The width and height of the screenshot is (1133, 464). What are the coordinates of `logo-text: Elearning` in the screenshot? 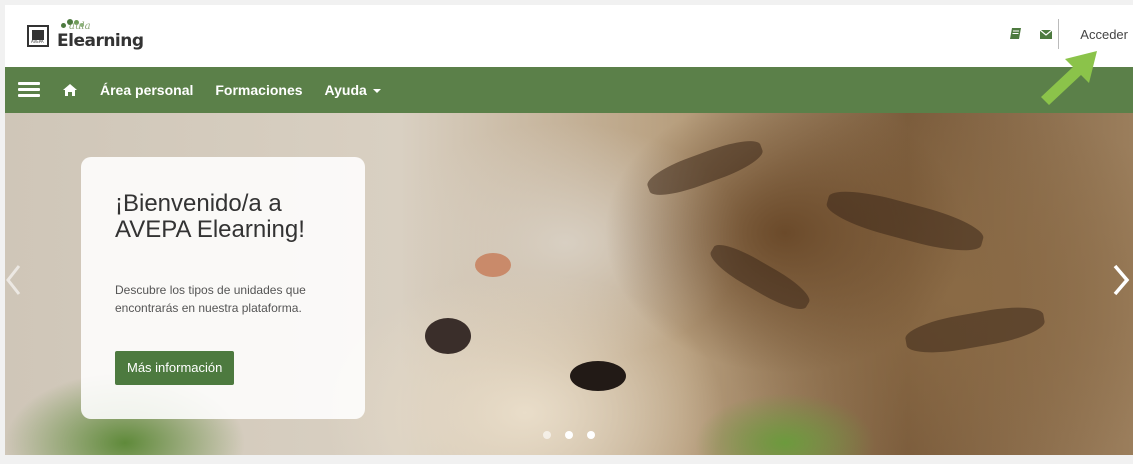 It's located at (100, 41).